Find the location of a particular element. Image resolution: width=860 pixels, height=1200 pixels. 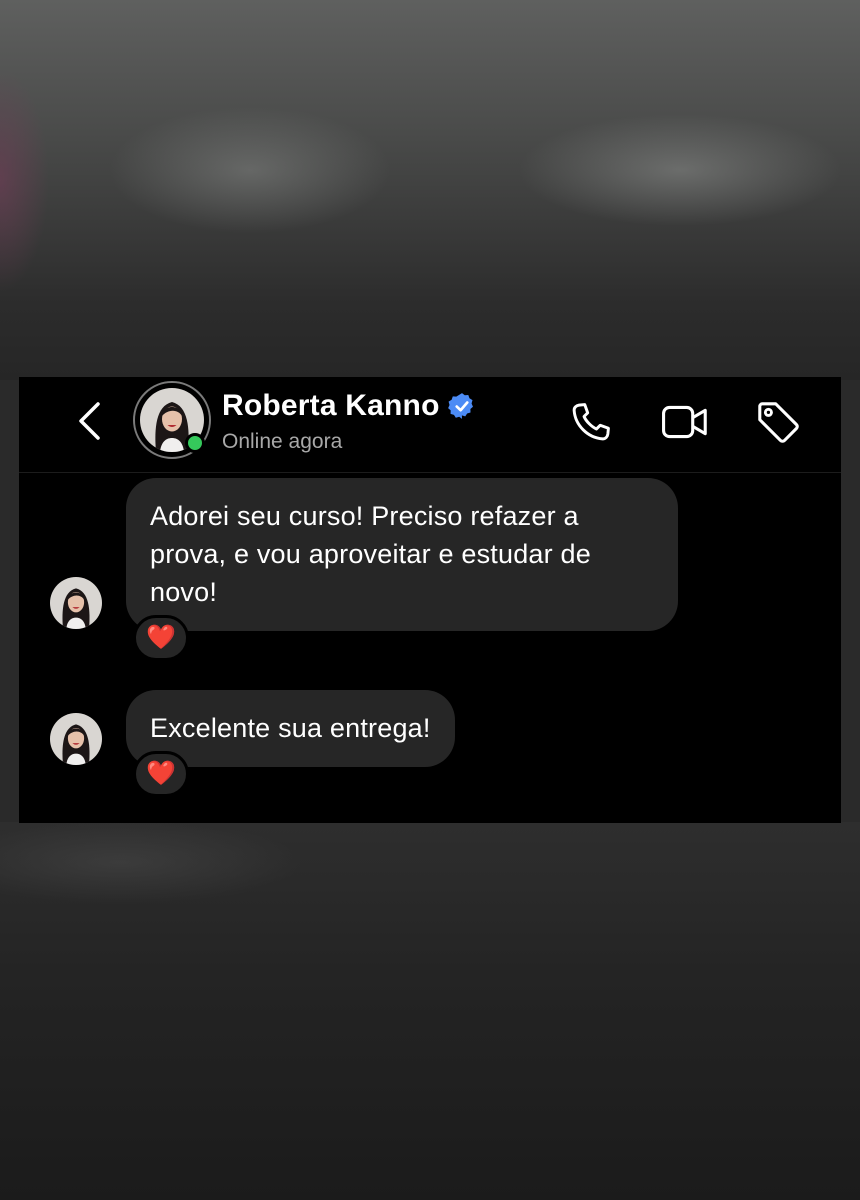

contact-name: Roberta Kanno is located at coordinates (331, 406).